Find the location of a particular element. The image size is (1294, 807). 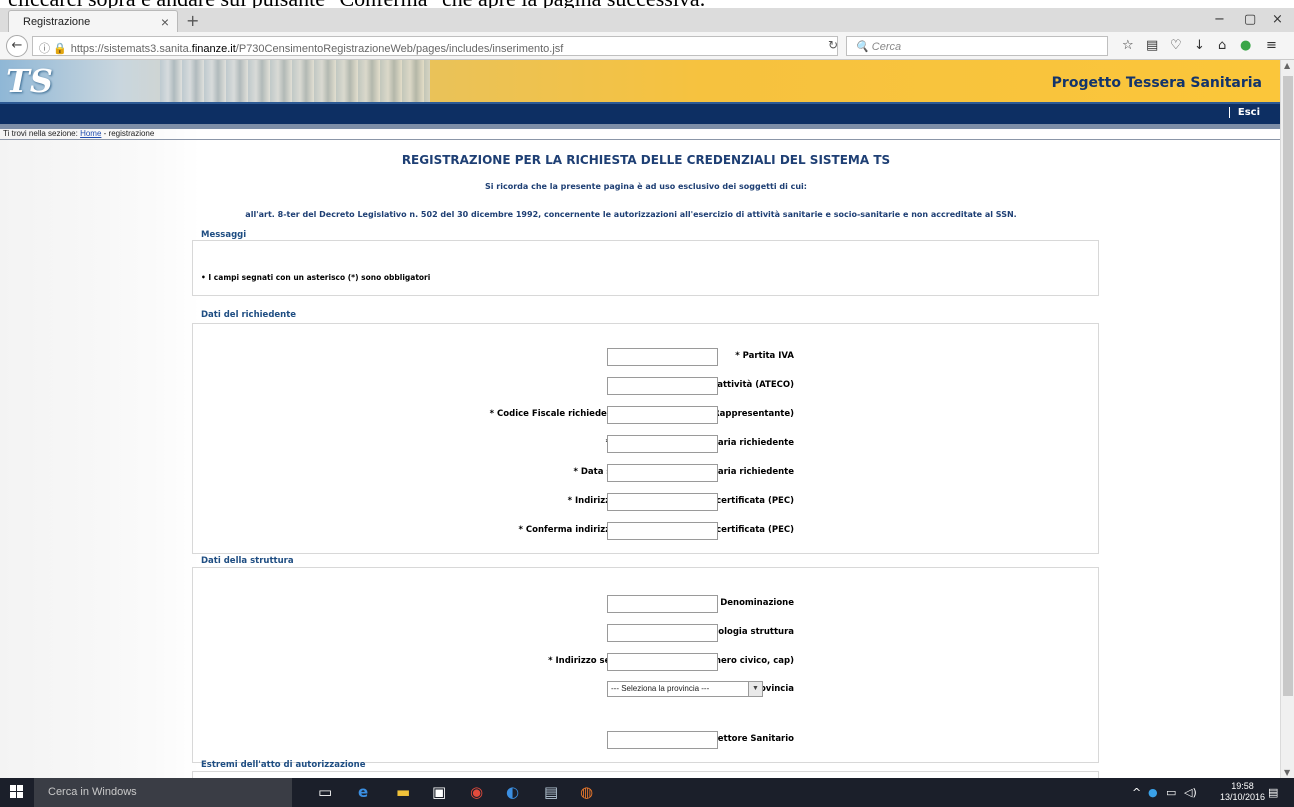

menu-icon: ≡ is located at coordinates (1271, 45).